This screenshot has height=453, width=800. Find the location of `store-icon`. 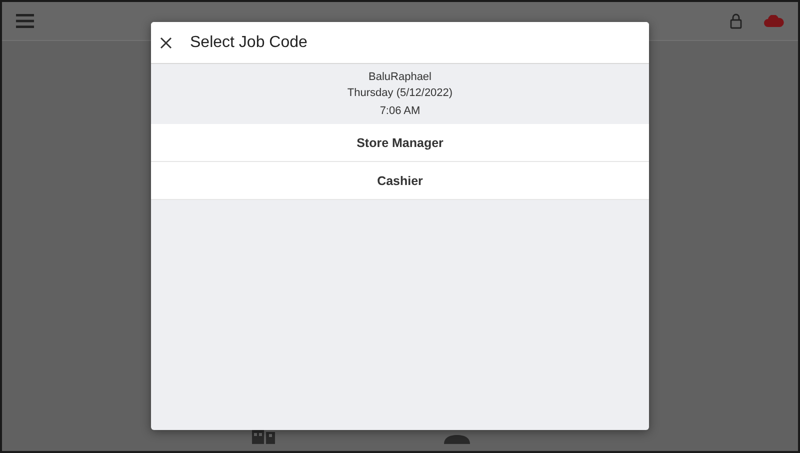

store-icon is located at coordinates (265, 437).